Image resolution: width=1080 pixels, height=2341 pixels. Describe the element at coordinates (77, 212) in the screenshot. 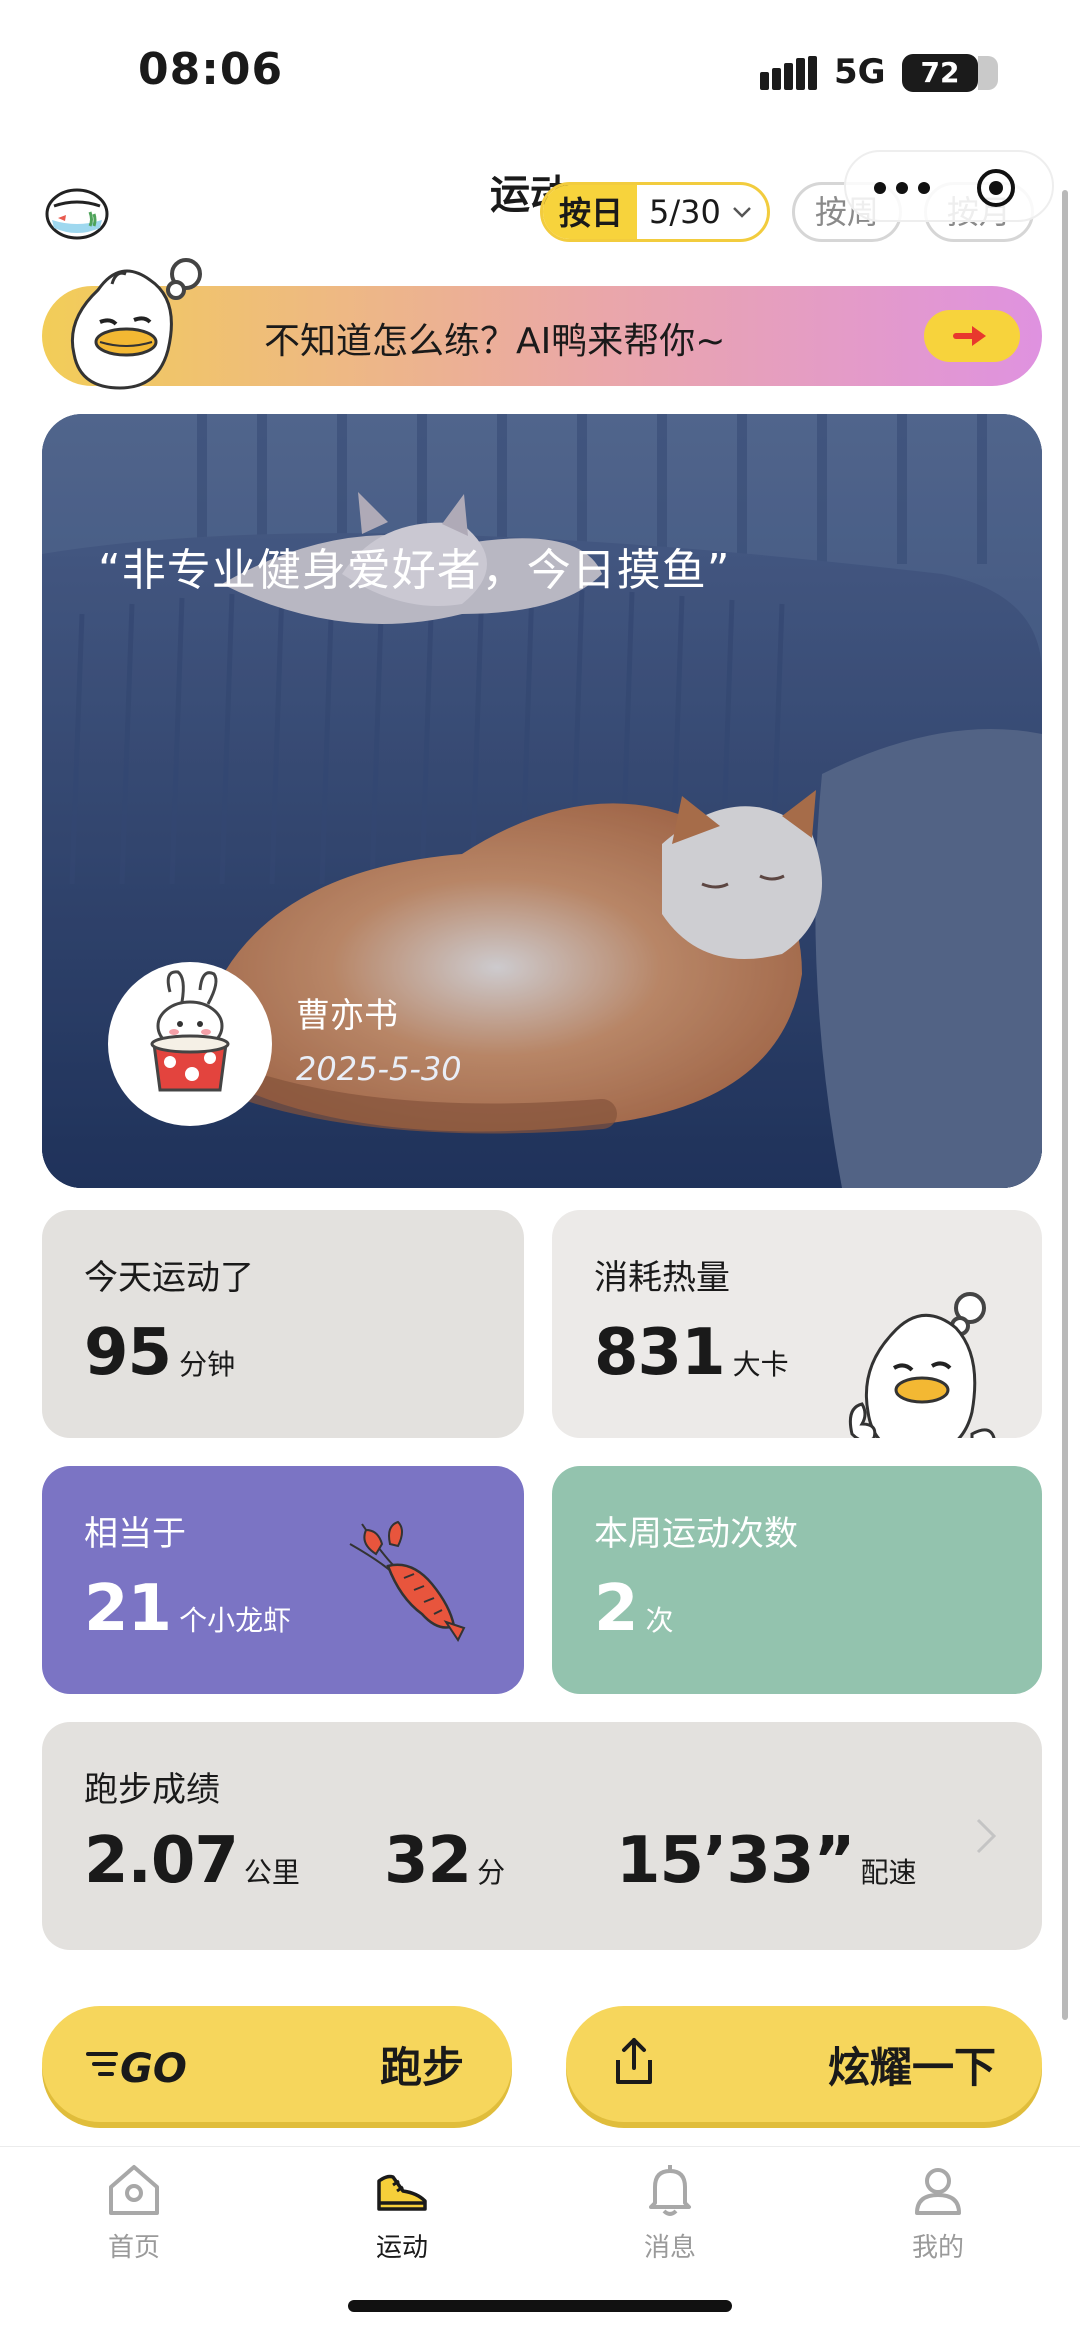

I see `fishbowl-icon` at that location.